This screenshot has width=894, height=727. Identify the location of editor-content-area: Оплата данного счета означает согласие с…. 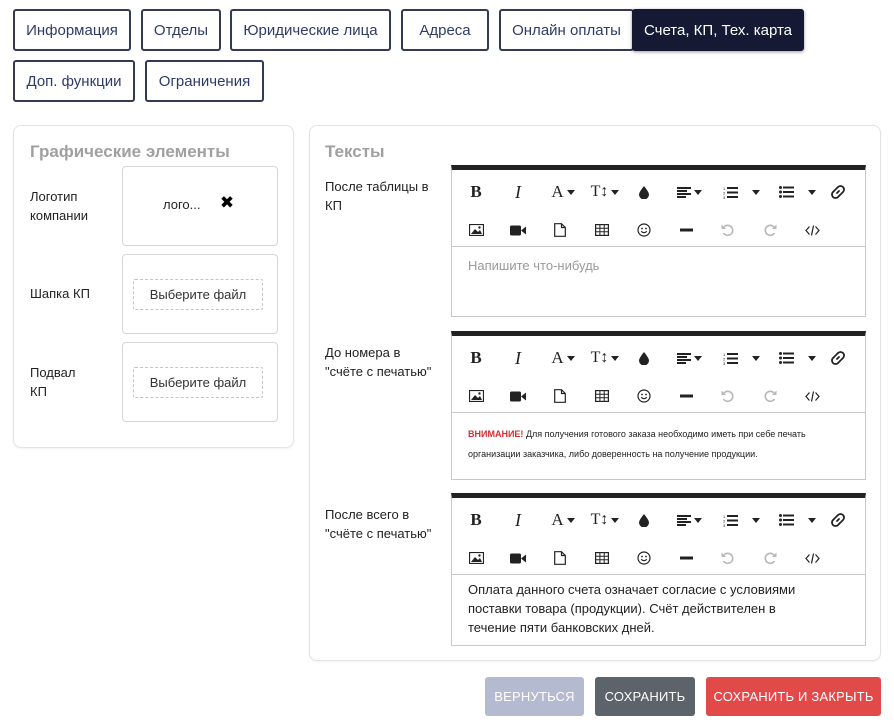
(658, 610).